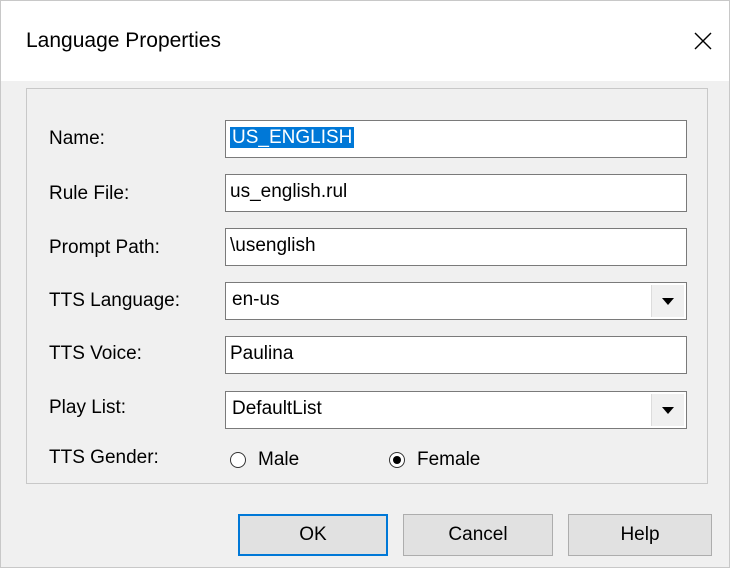  I want to click on window-title: Language Properties, so click(123, 40).